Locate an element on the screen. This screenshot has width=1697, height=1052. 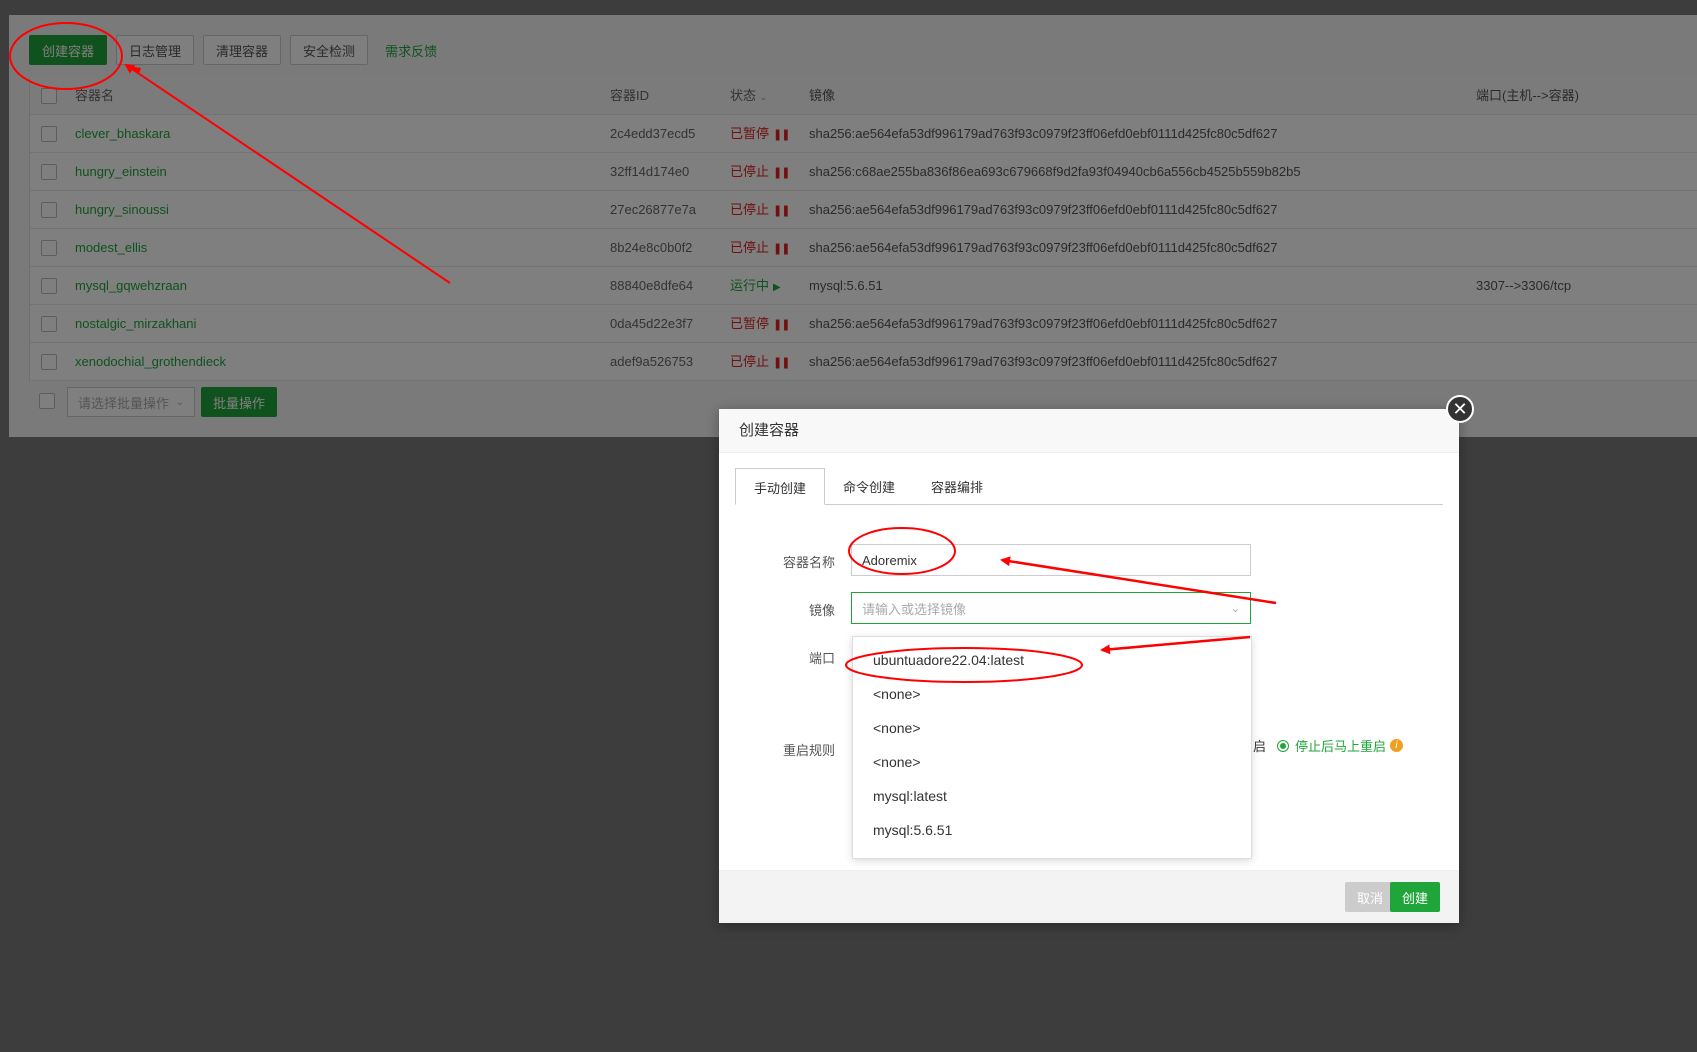
restart-option-label: 停止后马上重启 is located at coordinates (1341, 746).